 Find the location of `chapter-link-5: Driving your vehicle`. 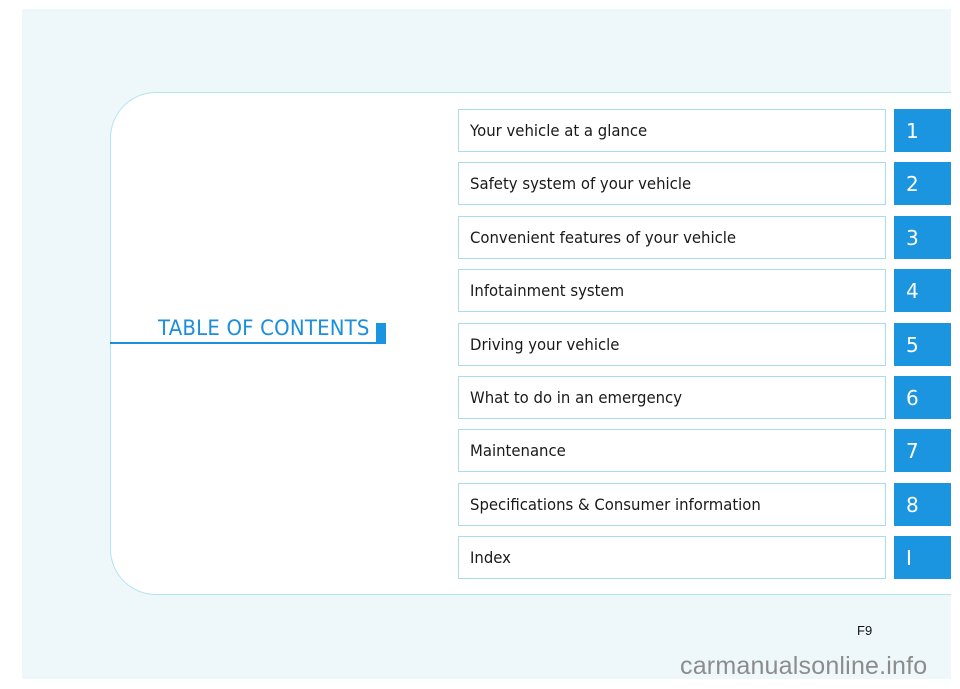

chapter-link-5: Driving your vehicle is located at coordinates (672, 344).